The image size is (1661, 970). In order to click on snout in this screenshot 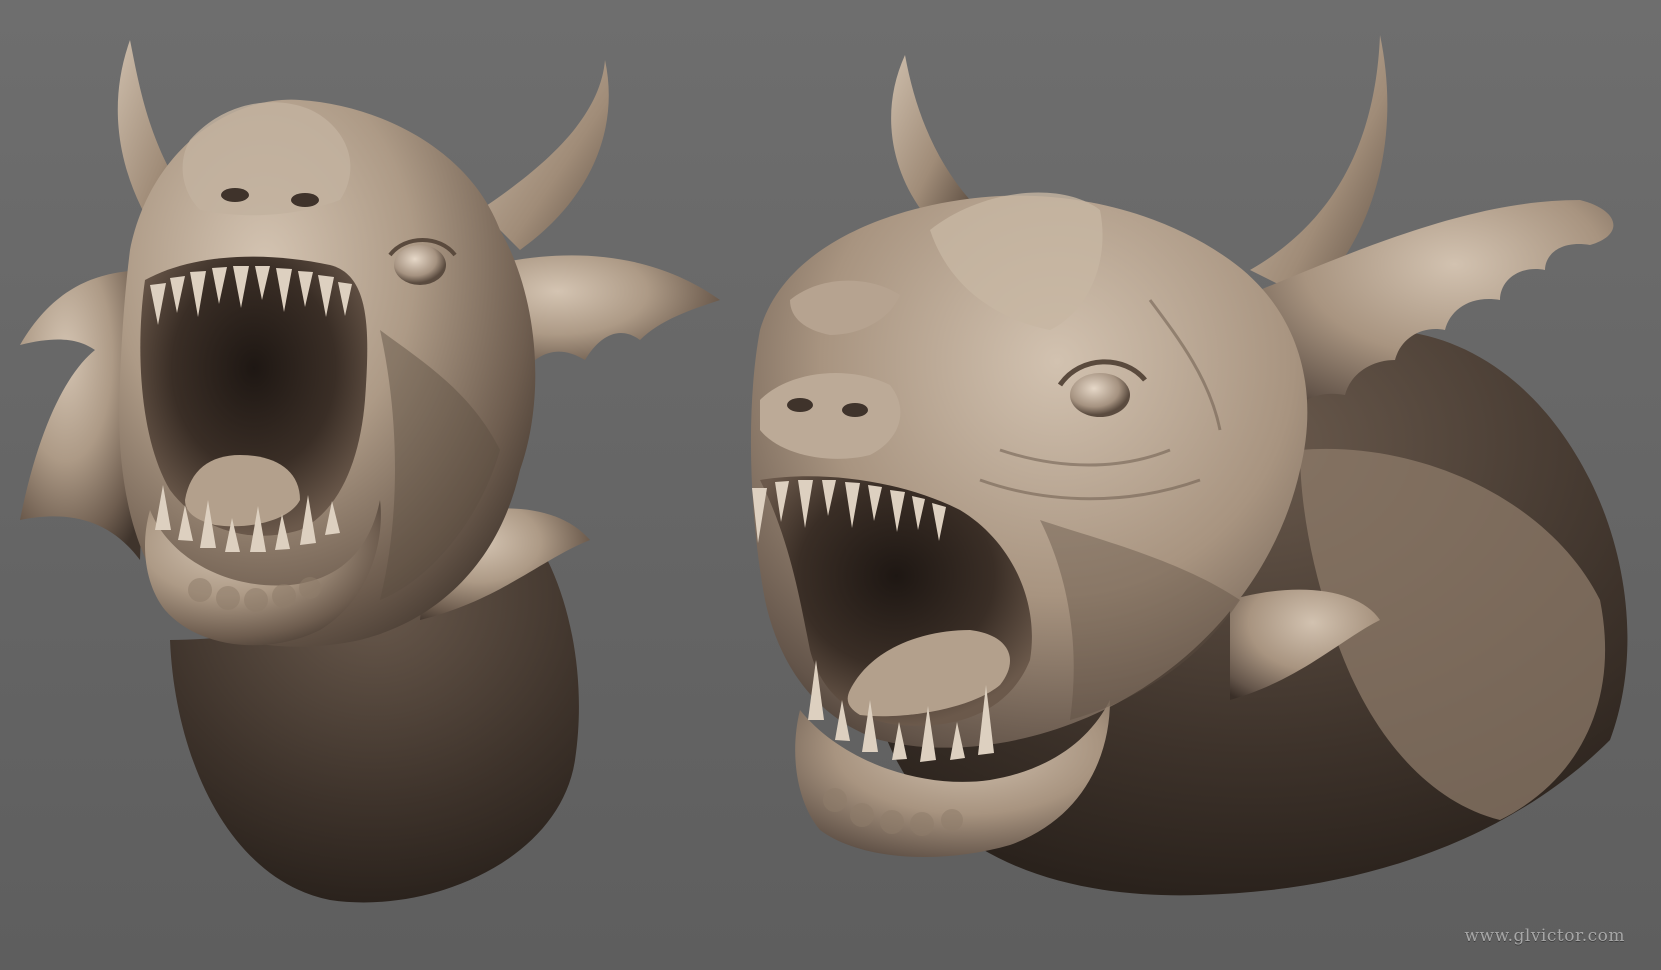, I will do `click(830, 416)`.